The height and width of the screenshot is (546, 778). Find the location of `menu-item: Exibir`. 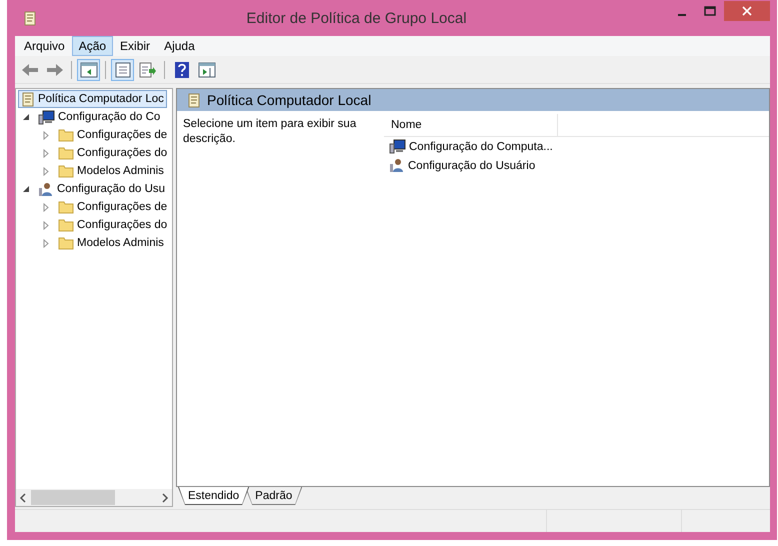

menu-item: Exibir is located at coordinates (135, 46).